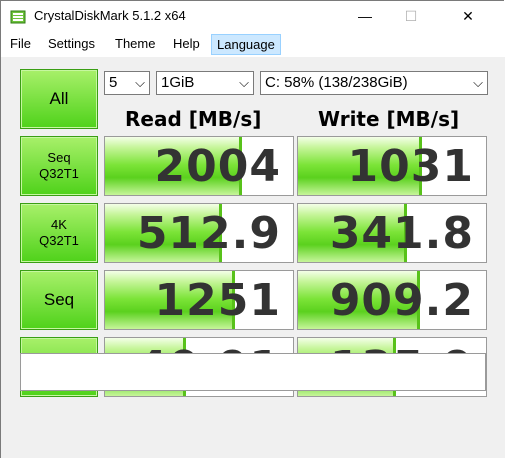  Describe the element at coordinates (217, 300) in the screenshot. I see `read-value: 1251` at that location.